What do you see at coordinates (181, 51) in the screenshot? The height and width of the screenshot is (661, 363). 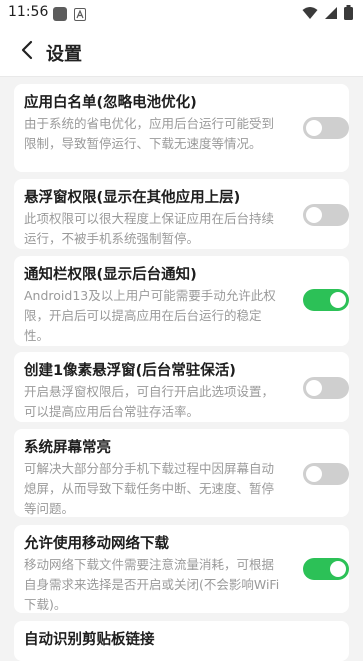 I see `app-header: 设置` at bounding box center [181, 51].